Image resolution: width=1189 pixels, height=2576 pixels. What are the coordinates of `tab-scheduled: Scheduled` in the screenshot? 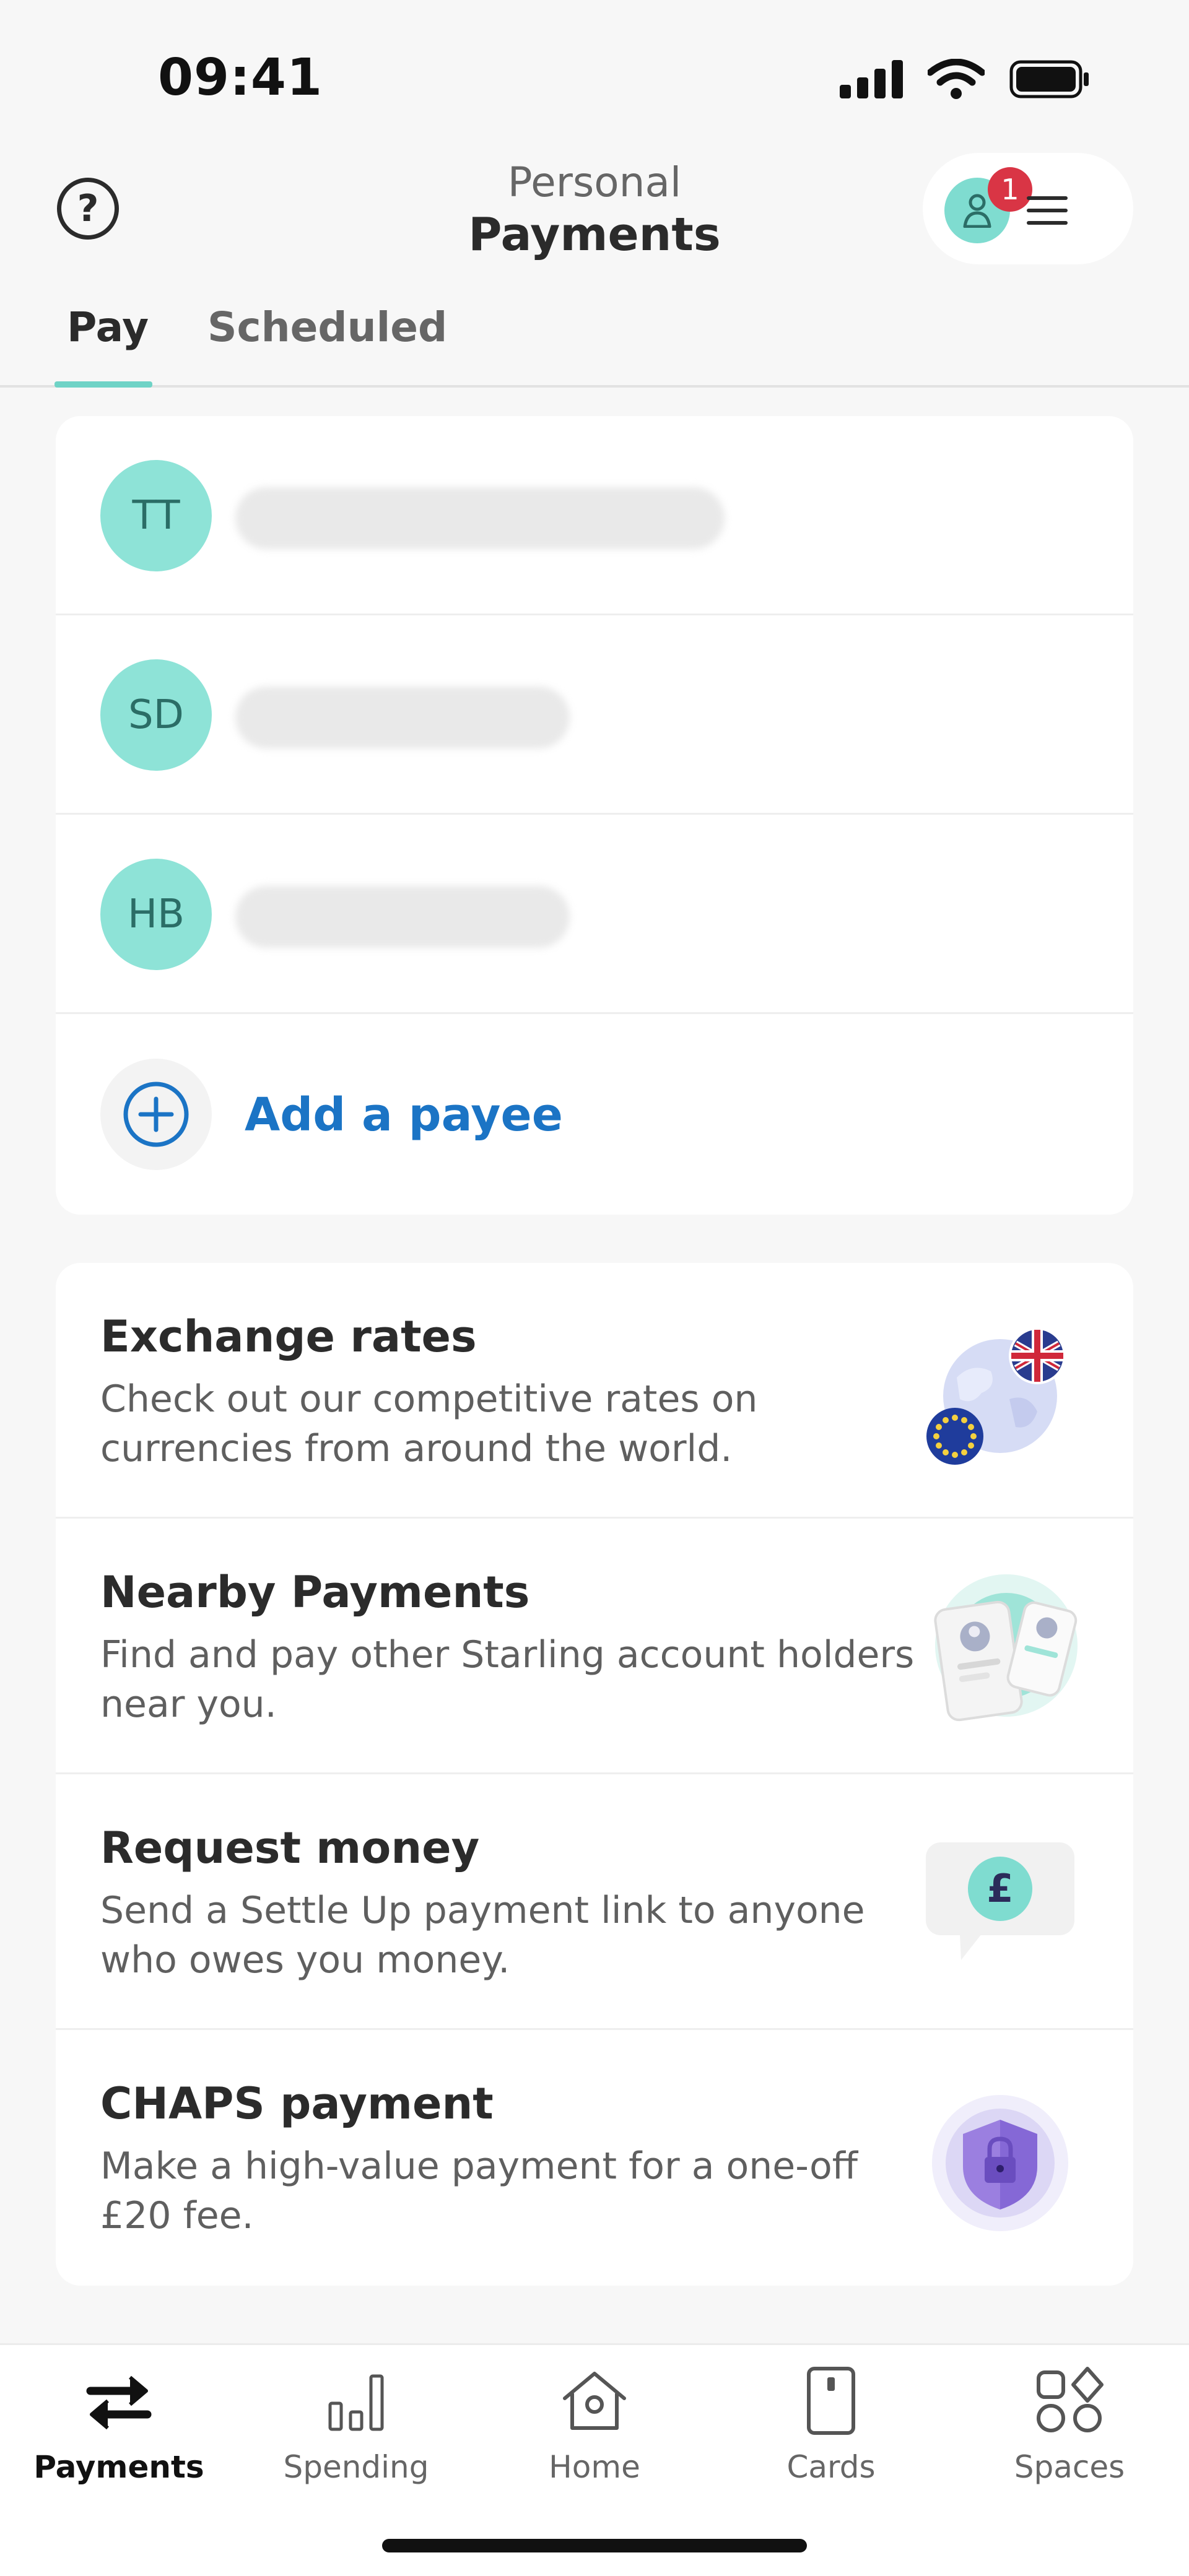 It's located at (327, 327).